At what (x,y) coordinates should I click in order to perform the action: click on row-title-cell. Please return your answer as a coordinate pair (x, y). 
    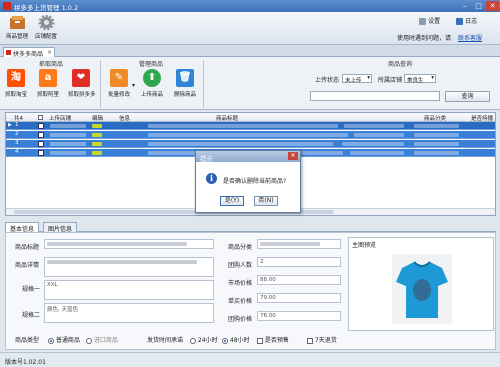
    Looking at the image, I should click on (243, 126).